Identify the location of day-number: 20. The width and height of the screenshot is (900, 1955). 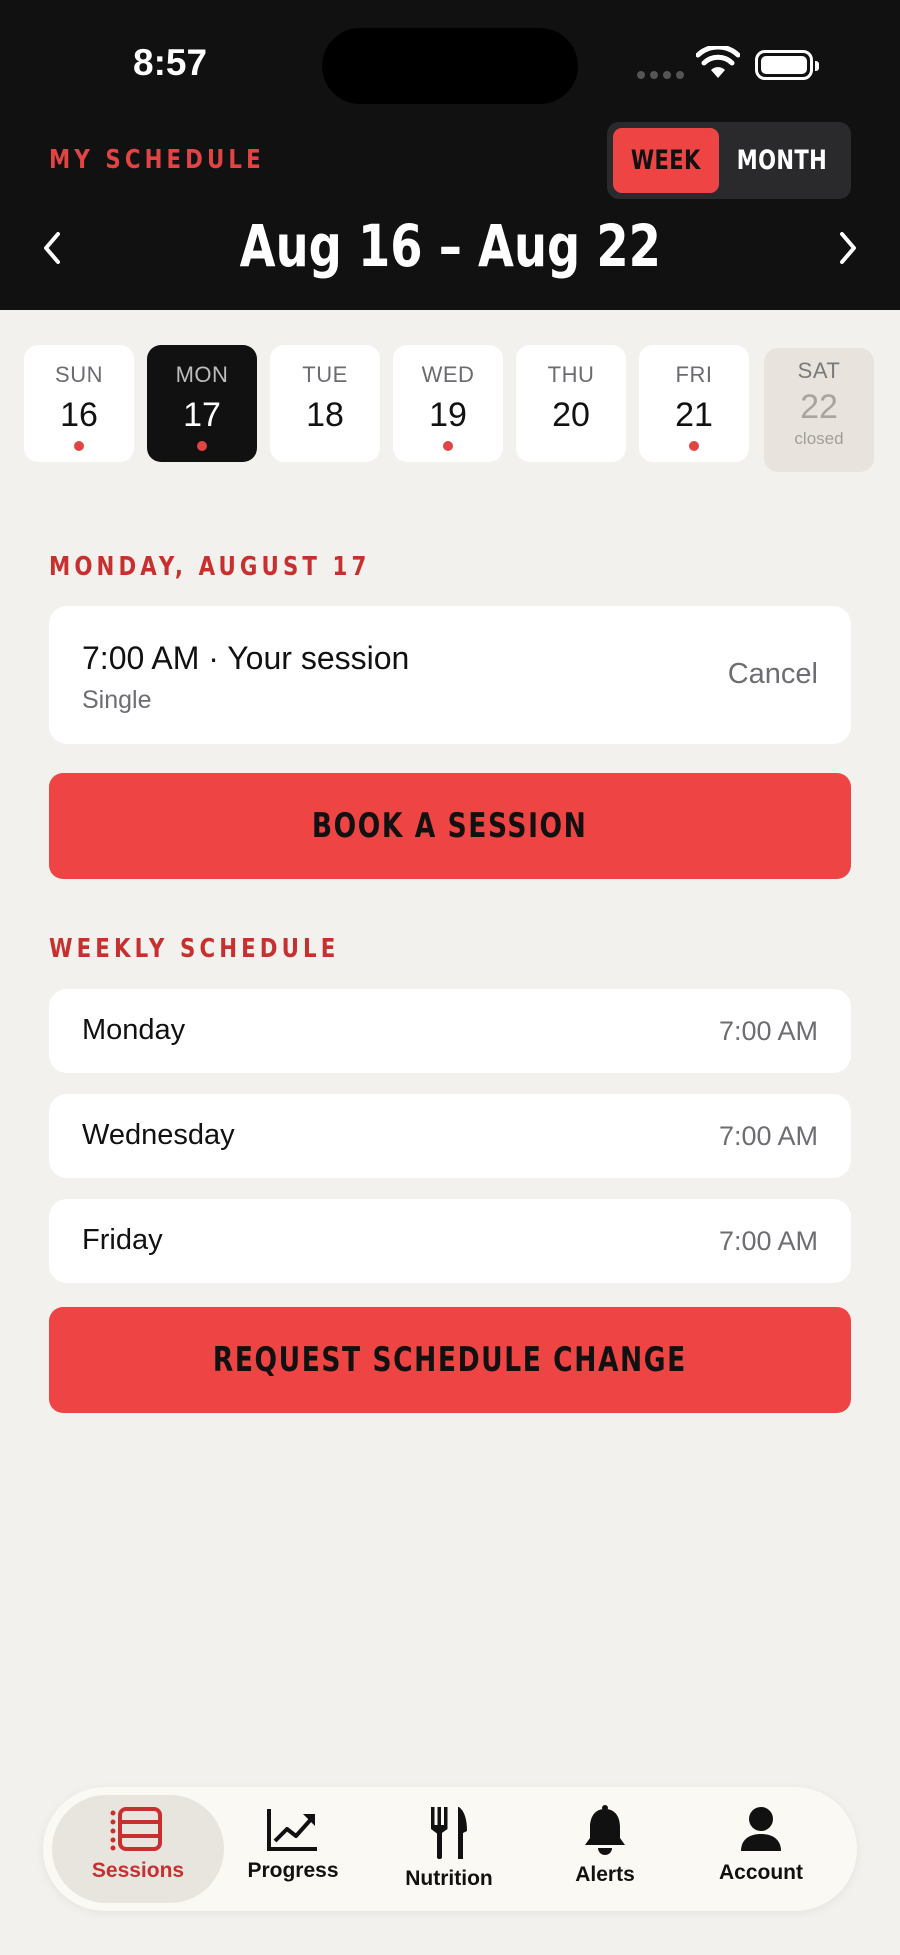
(571, 415).